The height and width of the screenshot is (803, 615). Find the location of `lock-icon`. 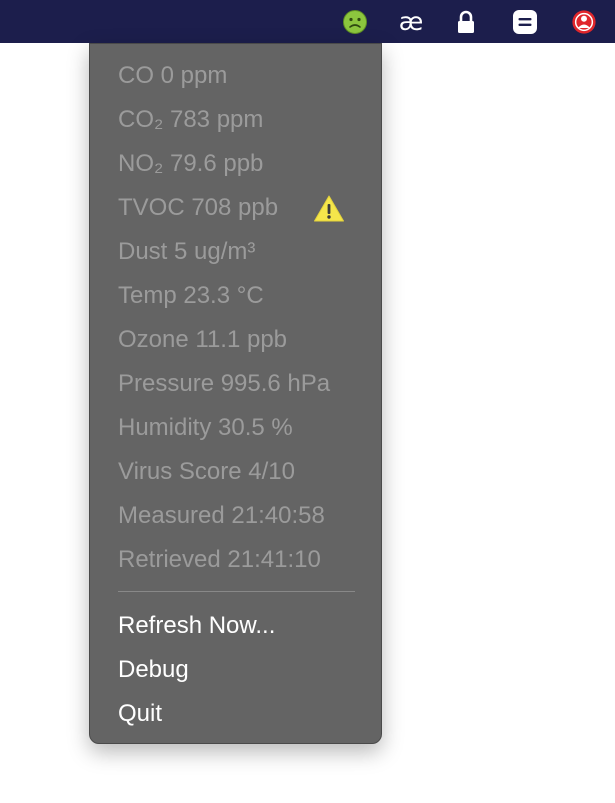

lock-icon is located at coordinates (466, 22).